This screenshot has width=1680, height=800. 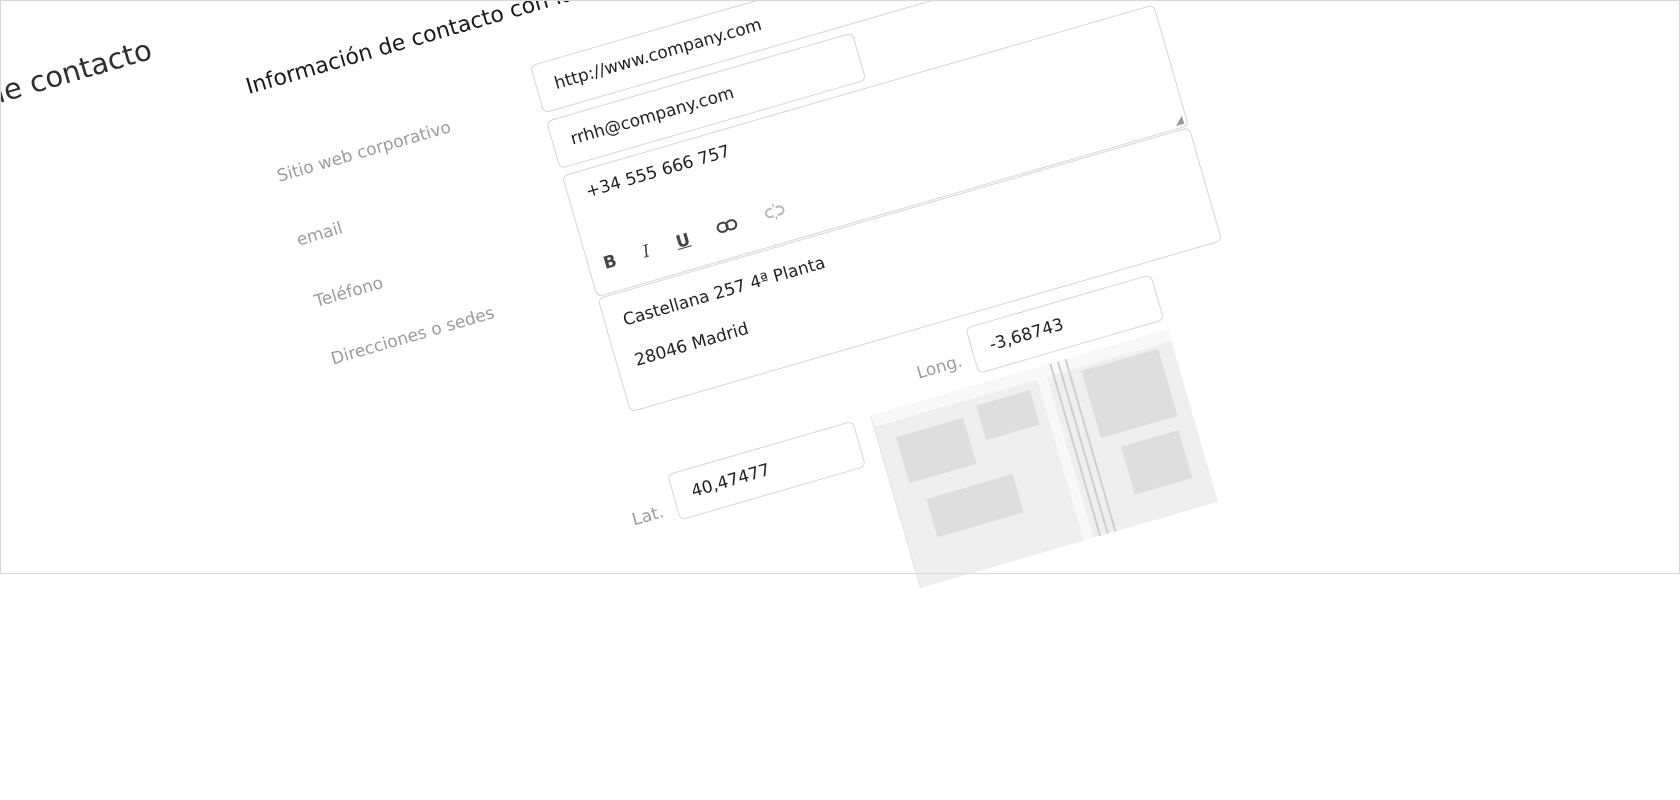 What do you see at coordinates (349, 292) in the screenshot?
I see `phone-label: Teléfono` at bounding box center [349, 292].